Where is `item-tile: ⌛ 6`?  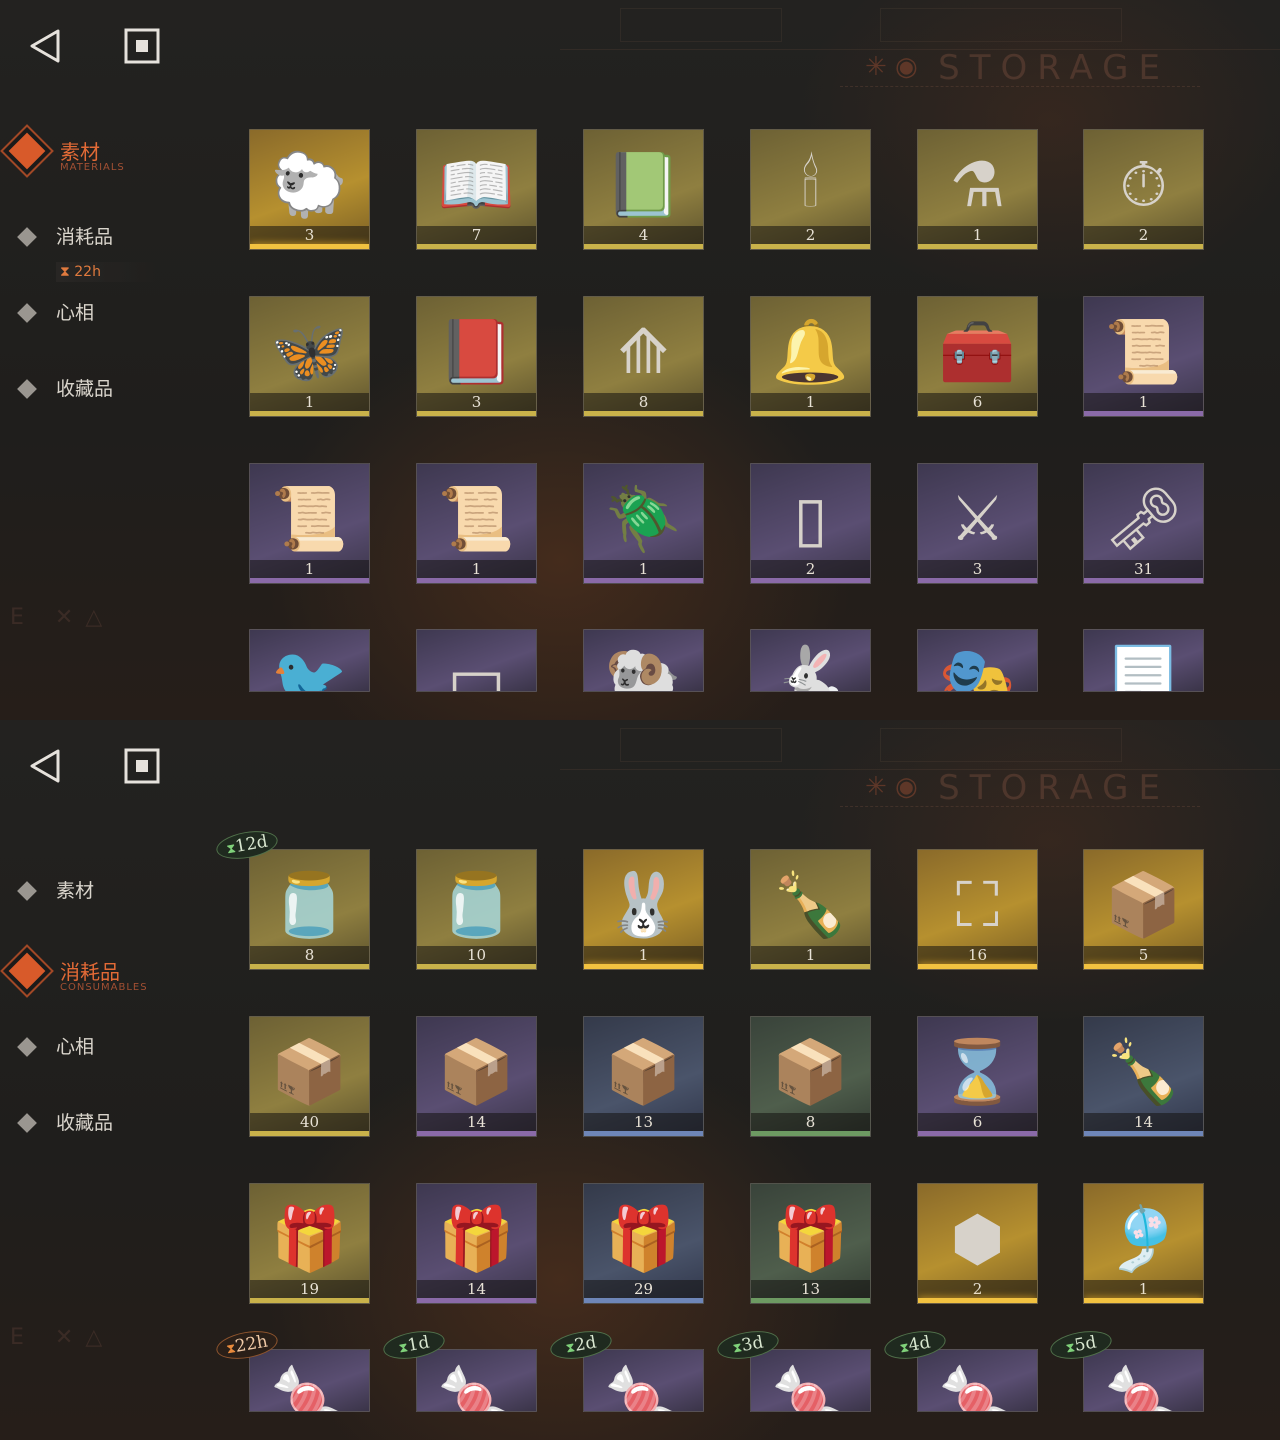 item-tile: ⌛ 6 is located at coordinates (977, 1076).